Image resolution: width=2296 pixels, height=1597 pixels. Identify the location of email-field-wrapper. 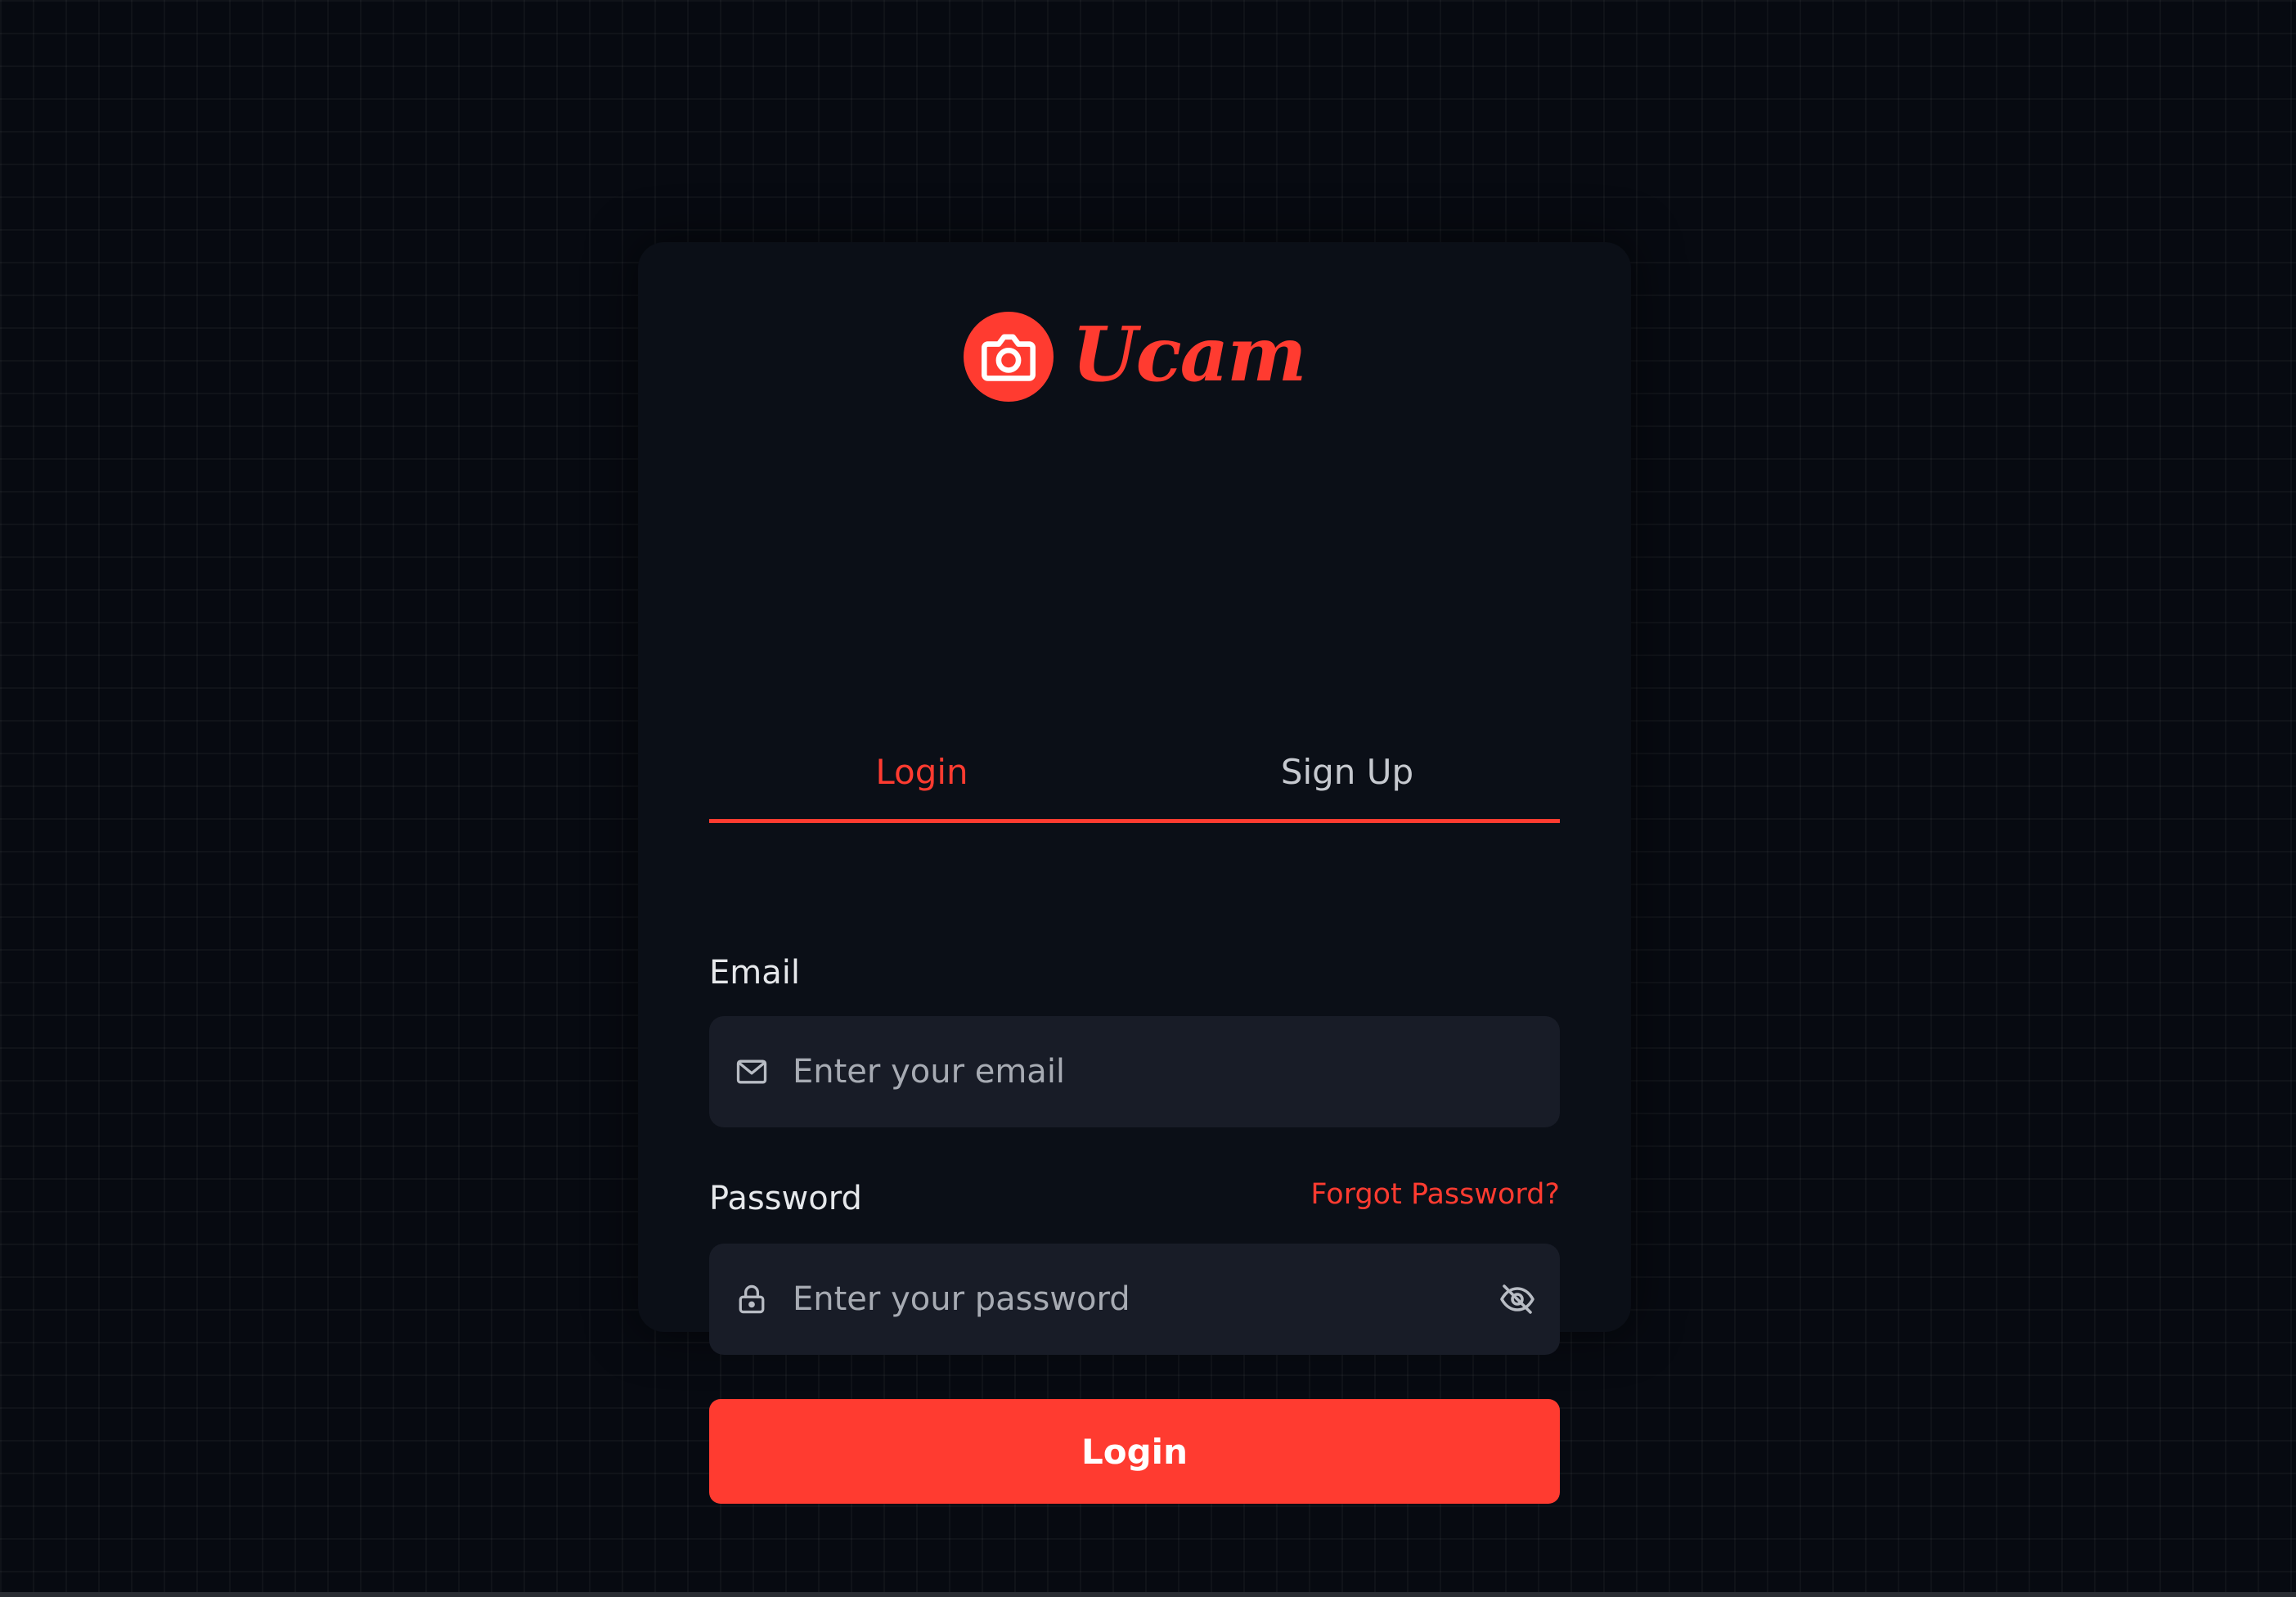
(1134, 1071).